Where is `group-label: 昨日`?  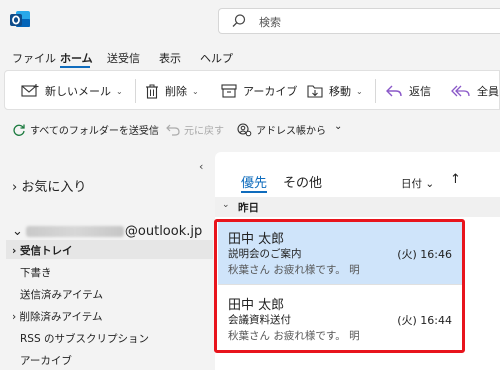
group-label: 昨日 is located at coordinates (248, 208).